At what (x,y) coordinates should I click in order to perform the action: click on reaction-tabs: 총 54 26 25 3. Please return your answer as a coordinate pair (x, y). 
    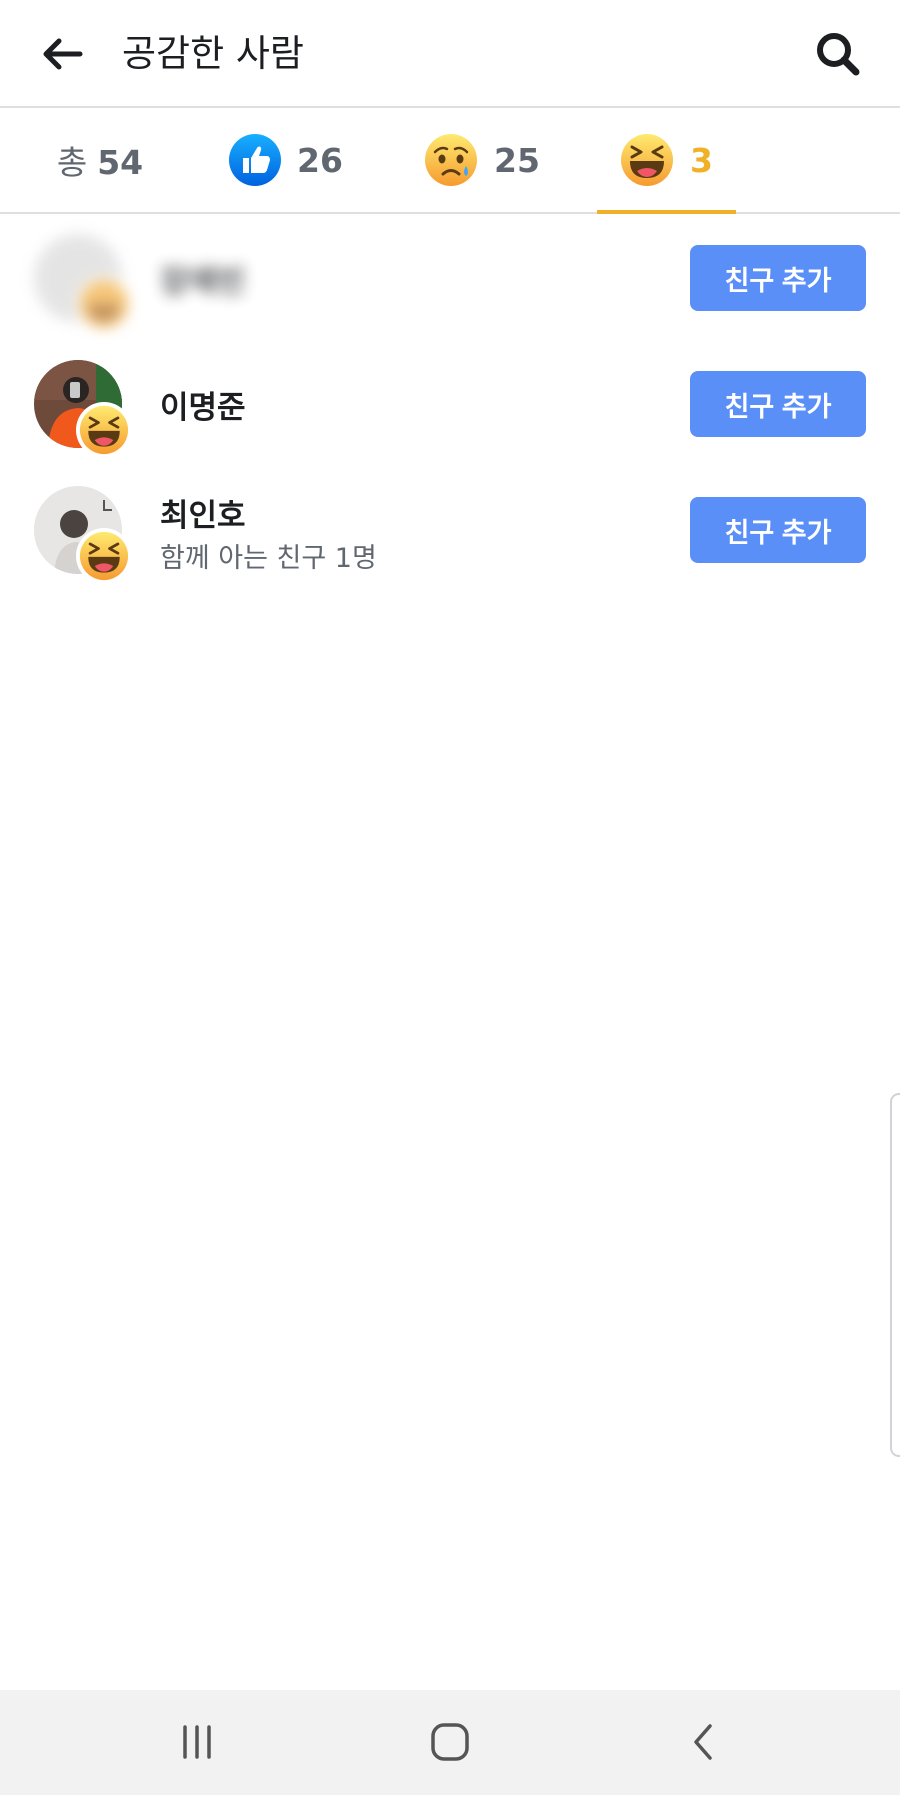
    Looking at the image, I should click on (450, 161).